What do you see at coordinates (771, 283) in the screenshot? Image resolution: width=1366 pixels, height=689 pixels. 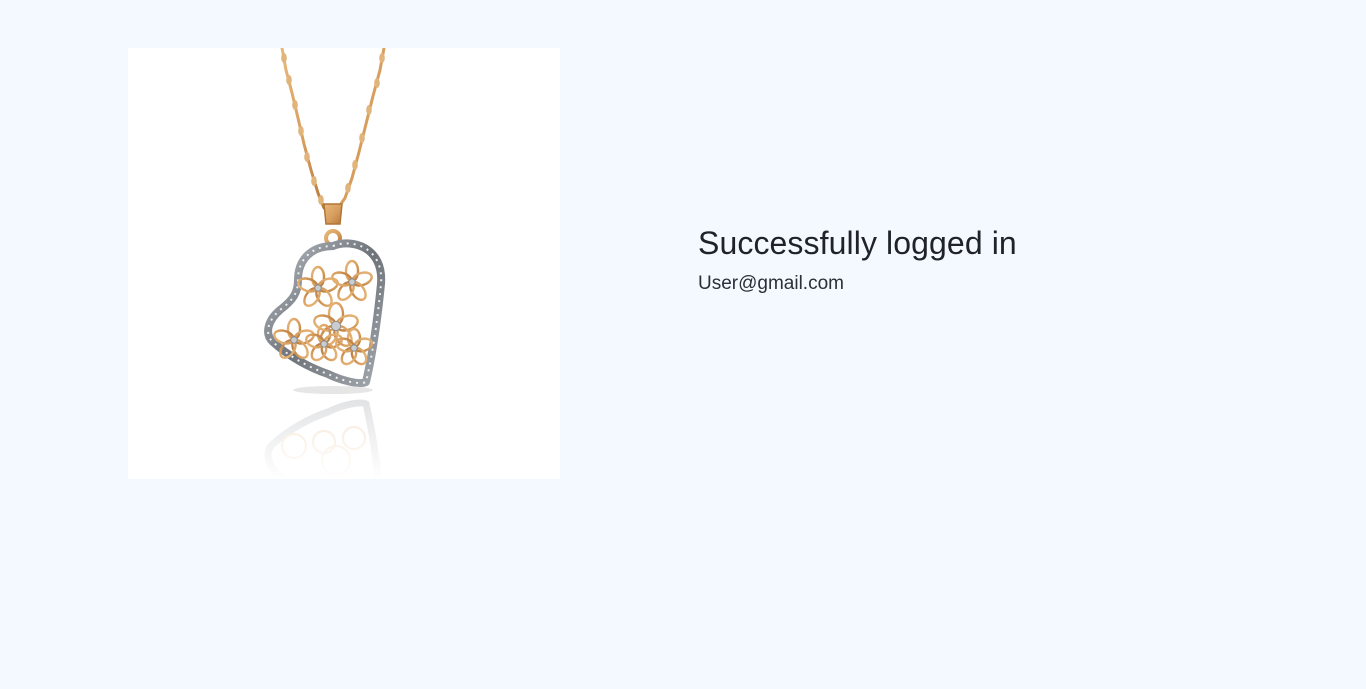 I see `user-email: User@gmail.com` at bounding box center [771, 283].